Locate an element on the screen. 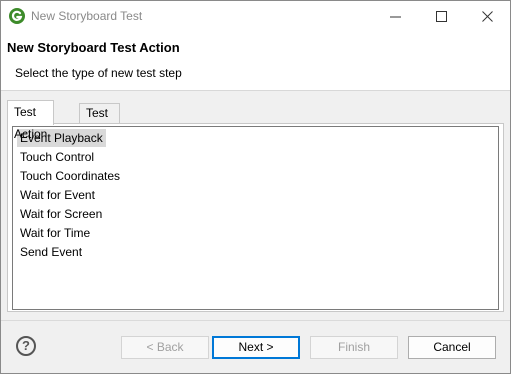 This screenshot has height=374, width=511. maximize-button is located at coordinates (442, 16).